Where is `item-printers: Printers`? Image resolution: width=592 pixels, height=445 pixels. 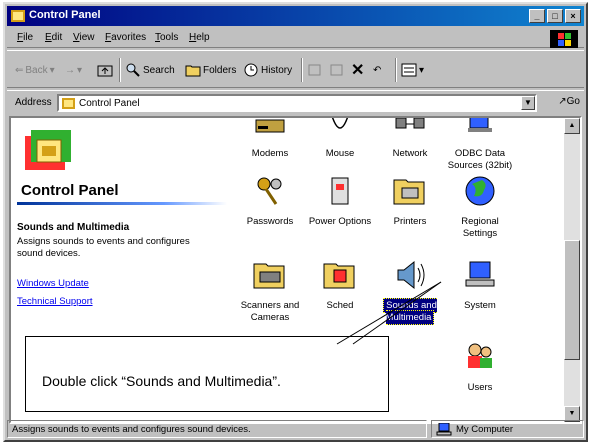 item-printers: Printers is located at coordinates (410, 201).